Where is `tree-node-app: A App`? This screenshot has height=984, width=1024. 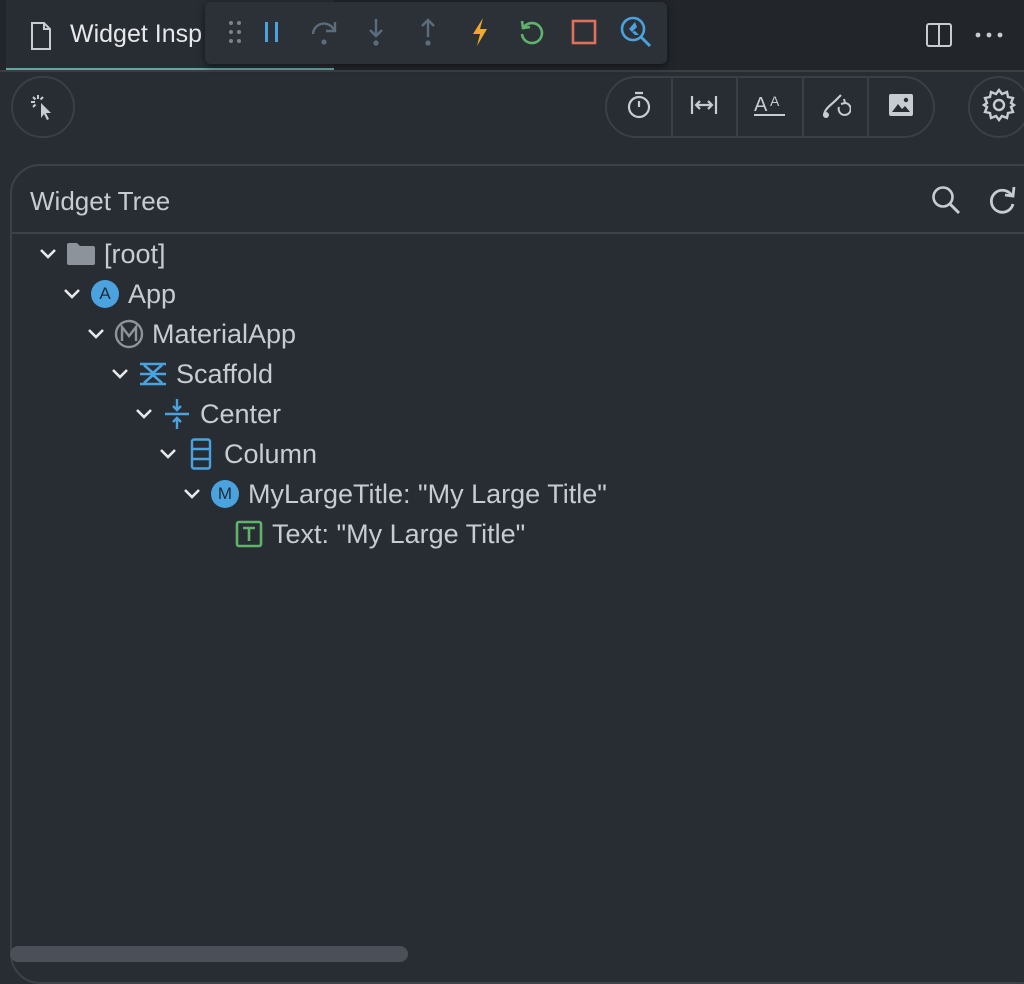
tree-node-app: A App is located at coordinates (118, 294).